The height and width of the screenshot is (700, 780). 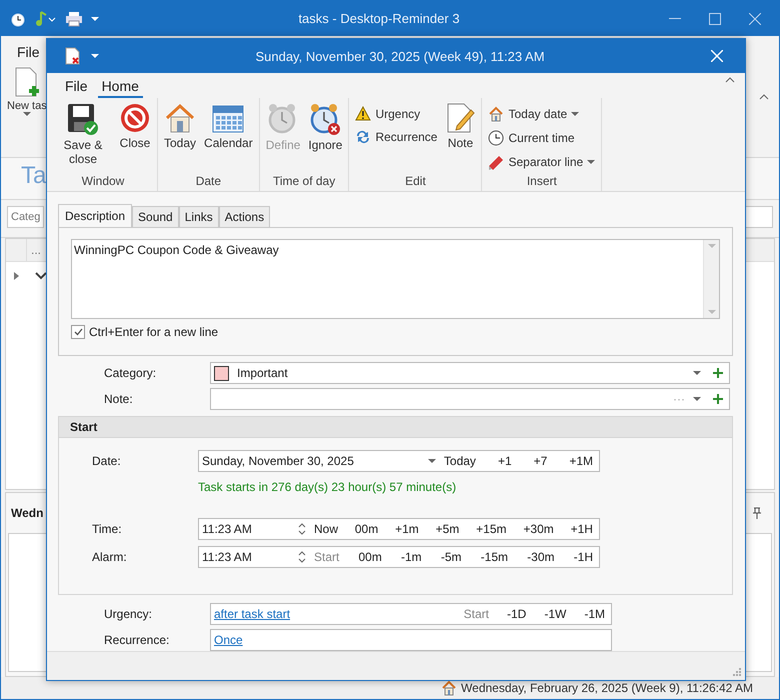 I want to click on note-pencil-icon, so click(x=460, y=118).